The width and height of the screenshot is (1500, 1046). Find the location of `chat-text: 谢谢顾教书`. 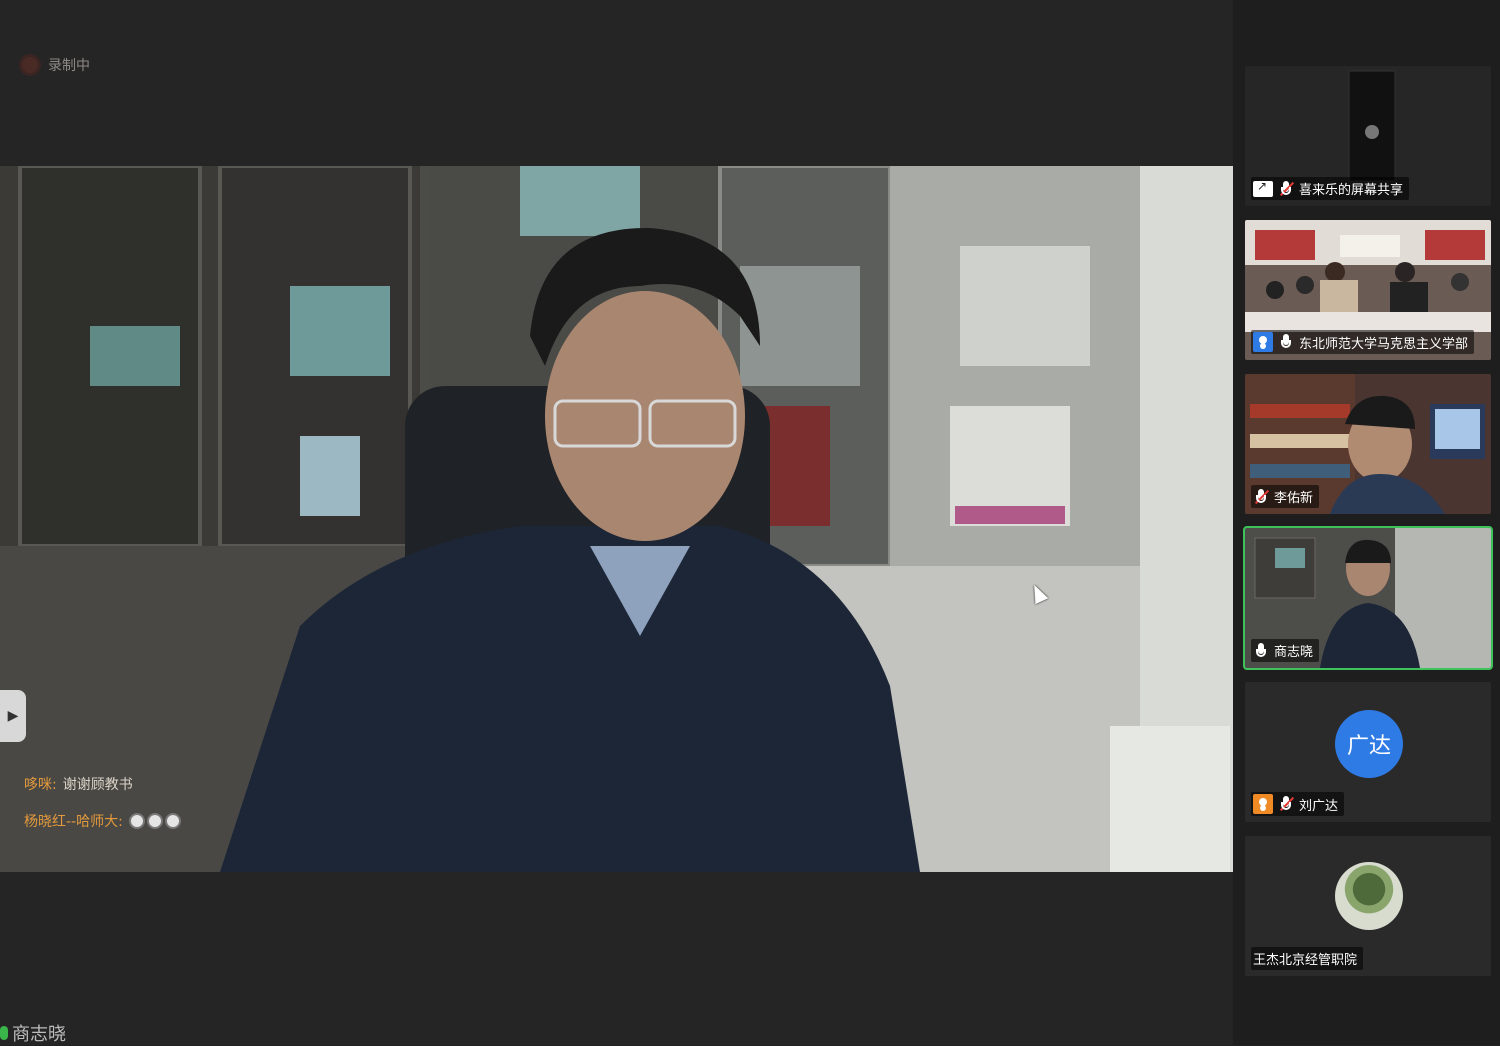

chat-text: 谢谢顾教书 is located at coordinates (97, 785).